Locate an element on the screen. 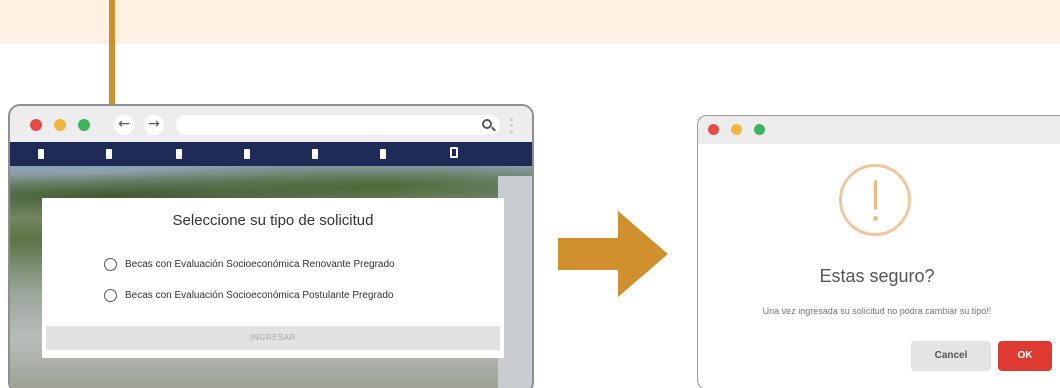 The width and height of the screenshot is (1060, 388). big-right-arrow-shaft is located at coordinates (589, 254).